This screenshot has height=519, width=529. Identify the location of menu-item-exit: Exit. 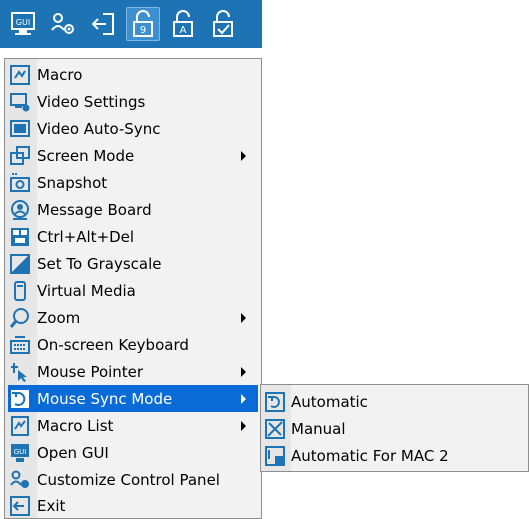
(133, 505).